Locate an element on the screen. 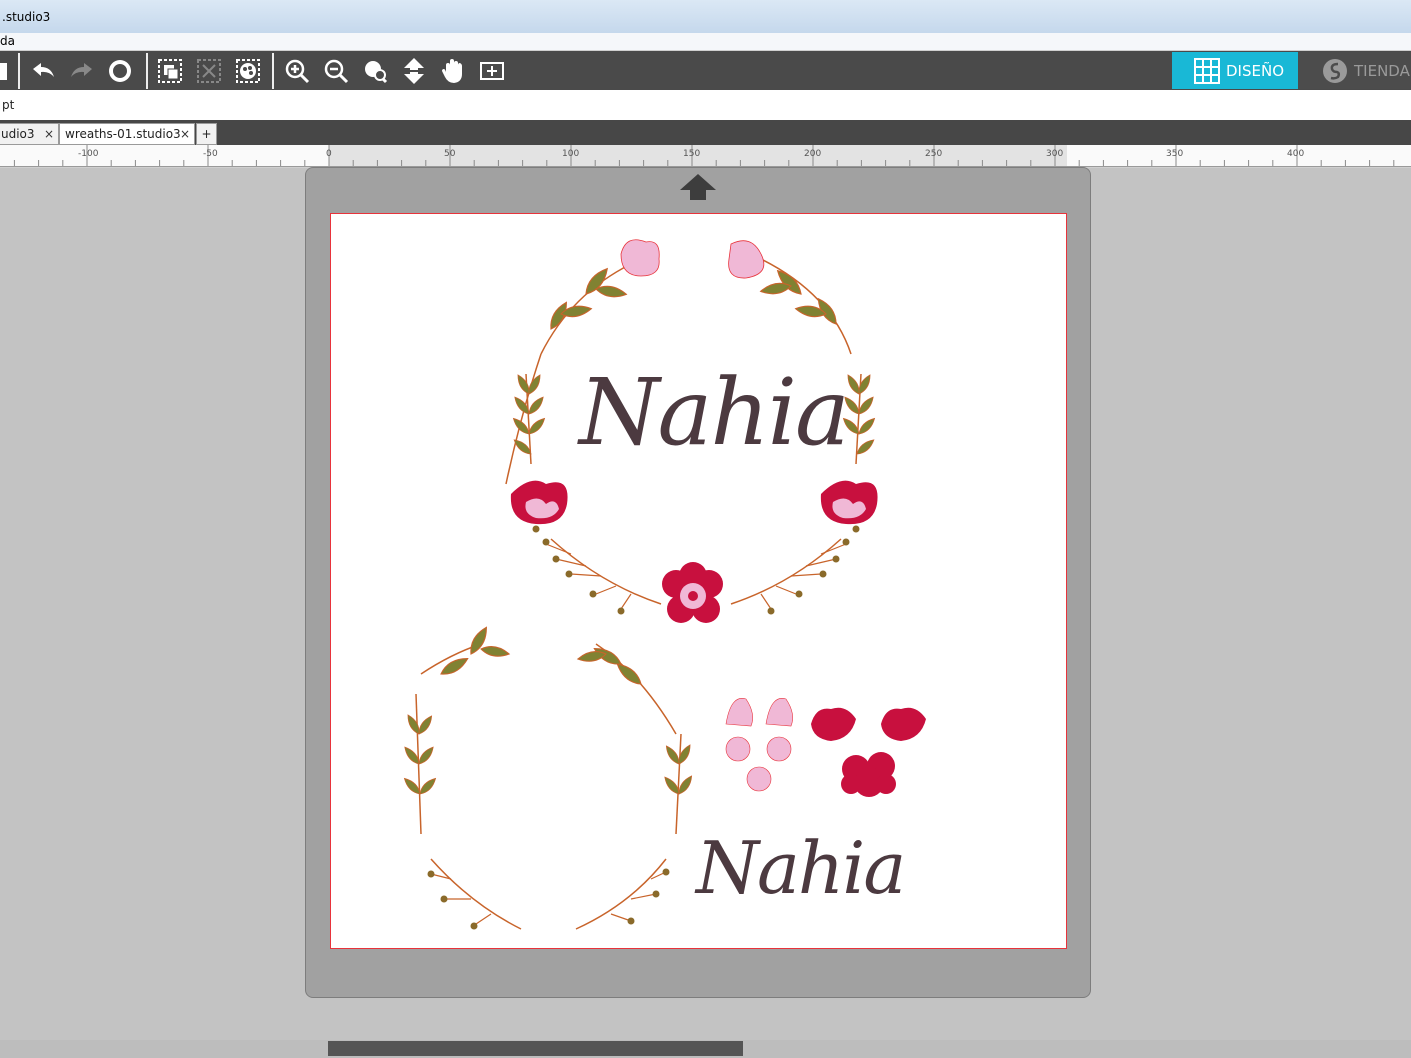  new-tab-button: + is located at coordinates (206, 134).